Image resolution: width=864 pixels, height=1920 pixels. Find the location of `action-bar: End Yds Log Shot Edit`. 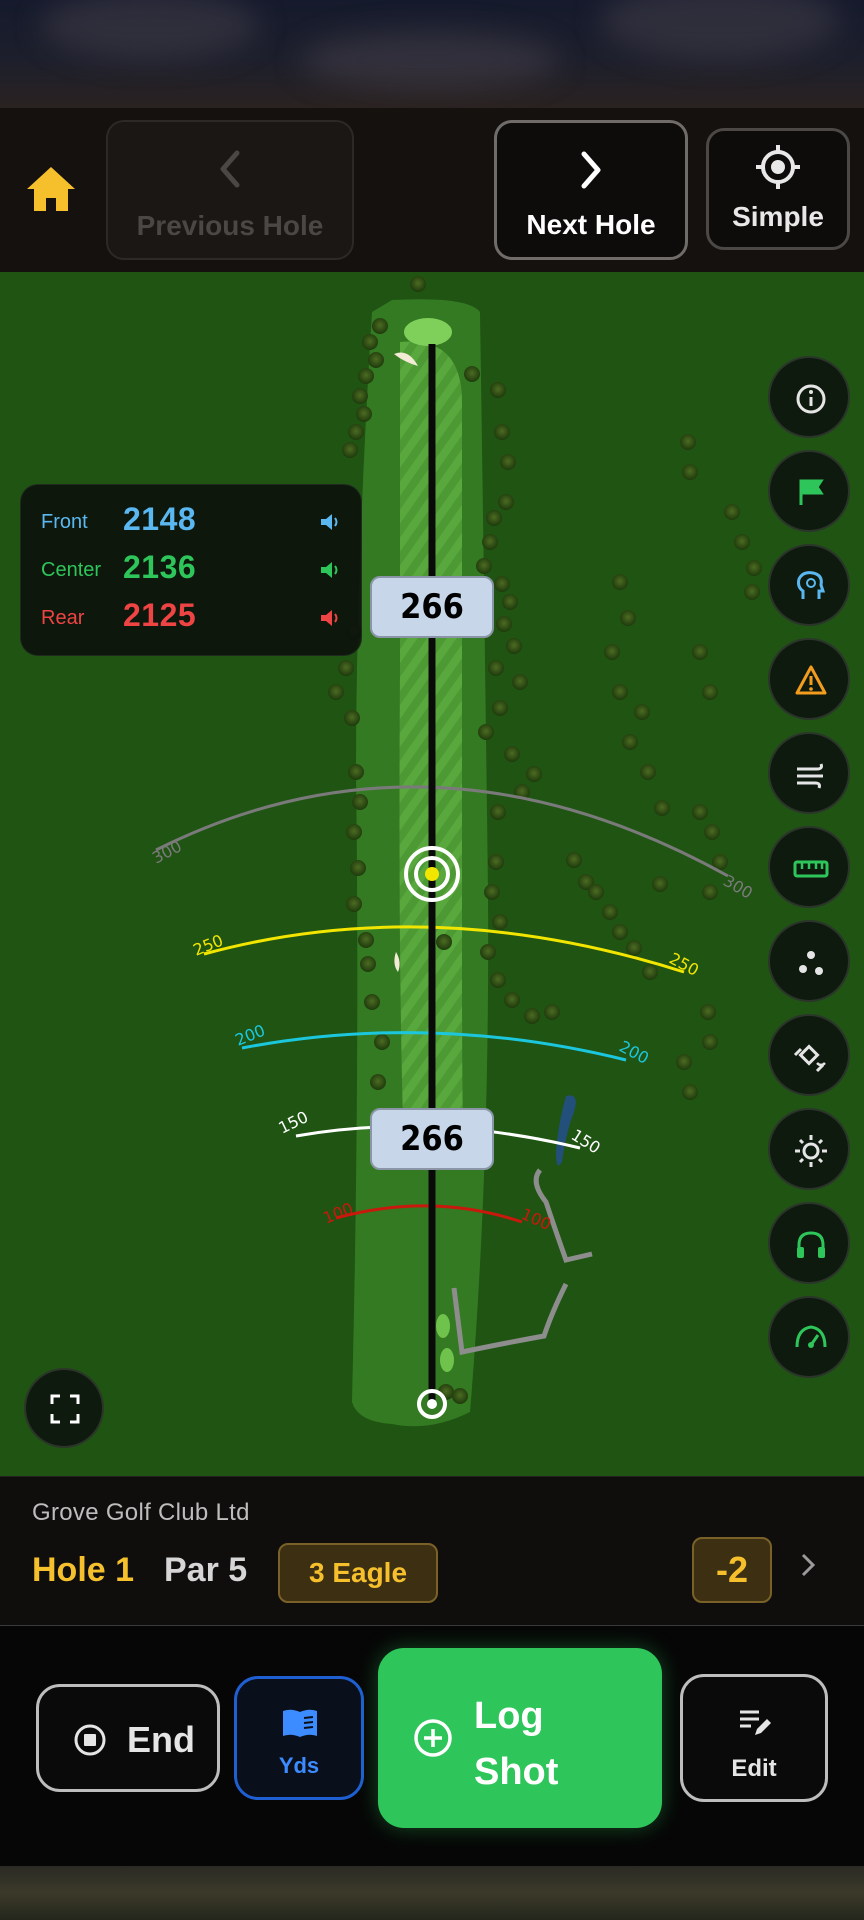

action-bar: End Yds Log Shot Edit is located at coordinates (432, 1746).